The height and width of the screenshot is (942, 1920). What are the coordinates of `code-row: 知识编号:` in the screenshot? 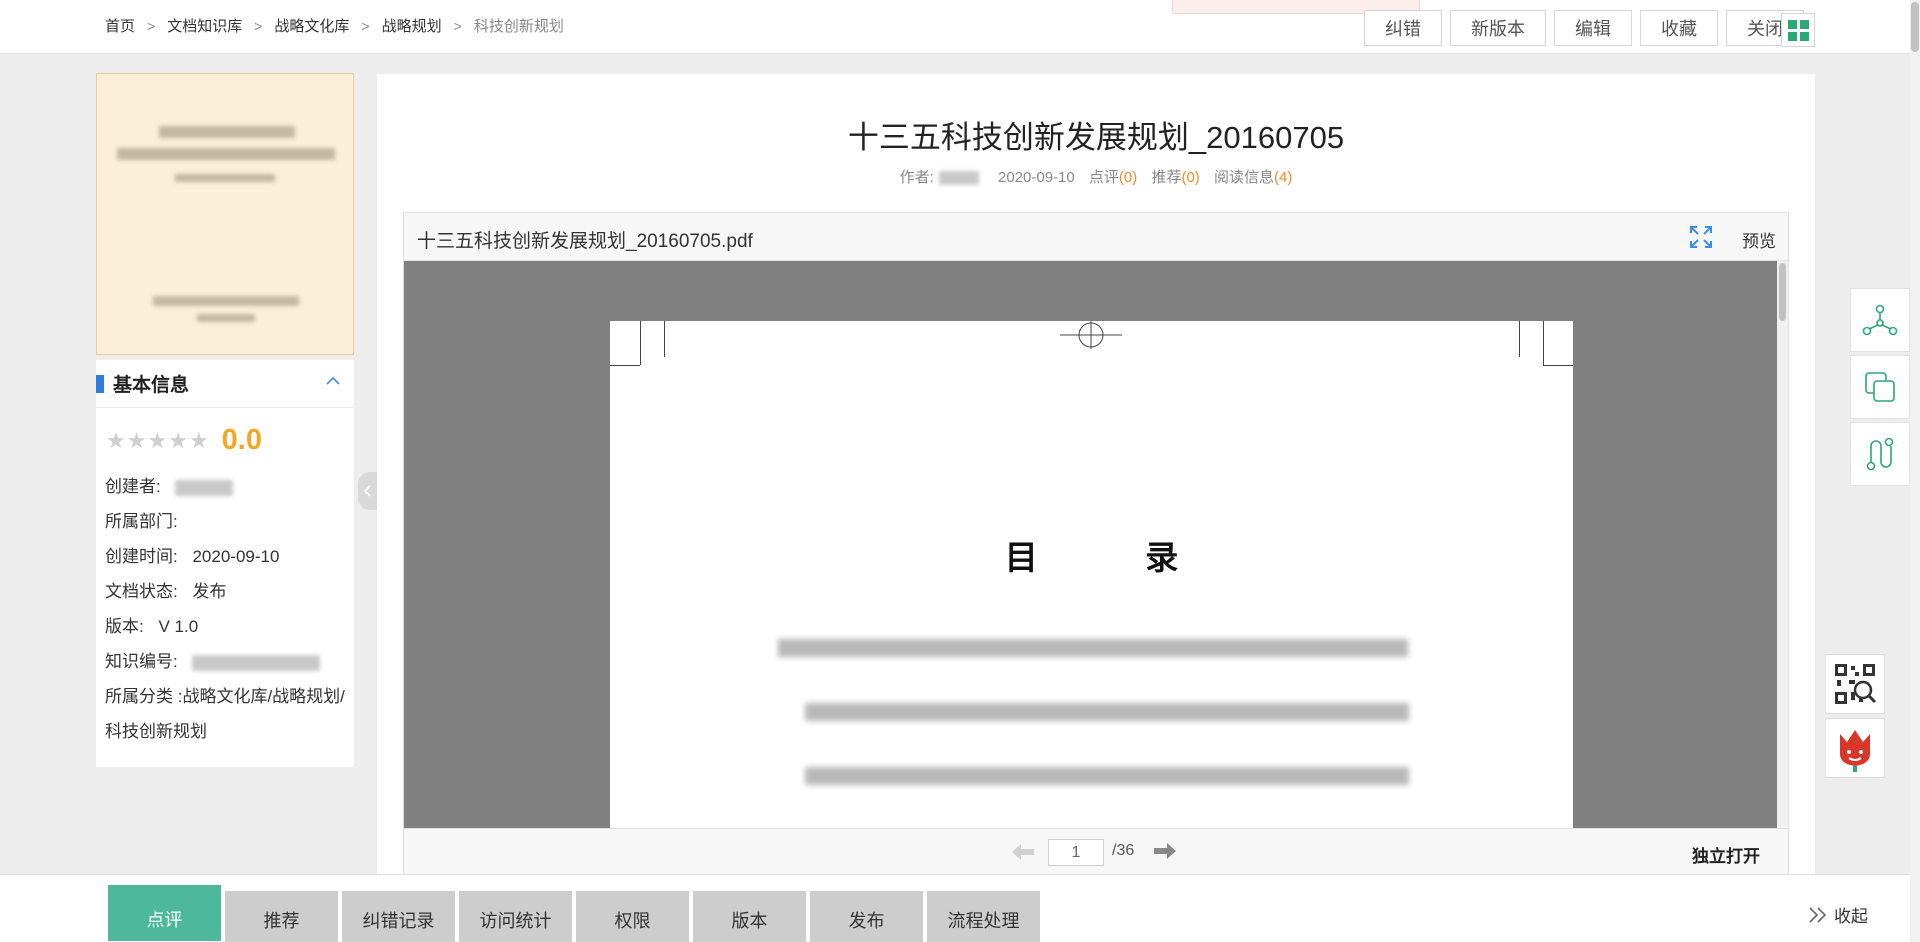 It's located at (229, 661).